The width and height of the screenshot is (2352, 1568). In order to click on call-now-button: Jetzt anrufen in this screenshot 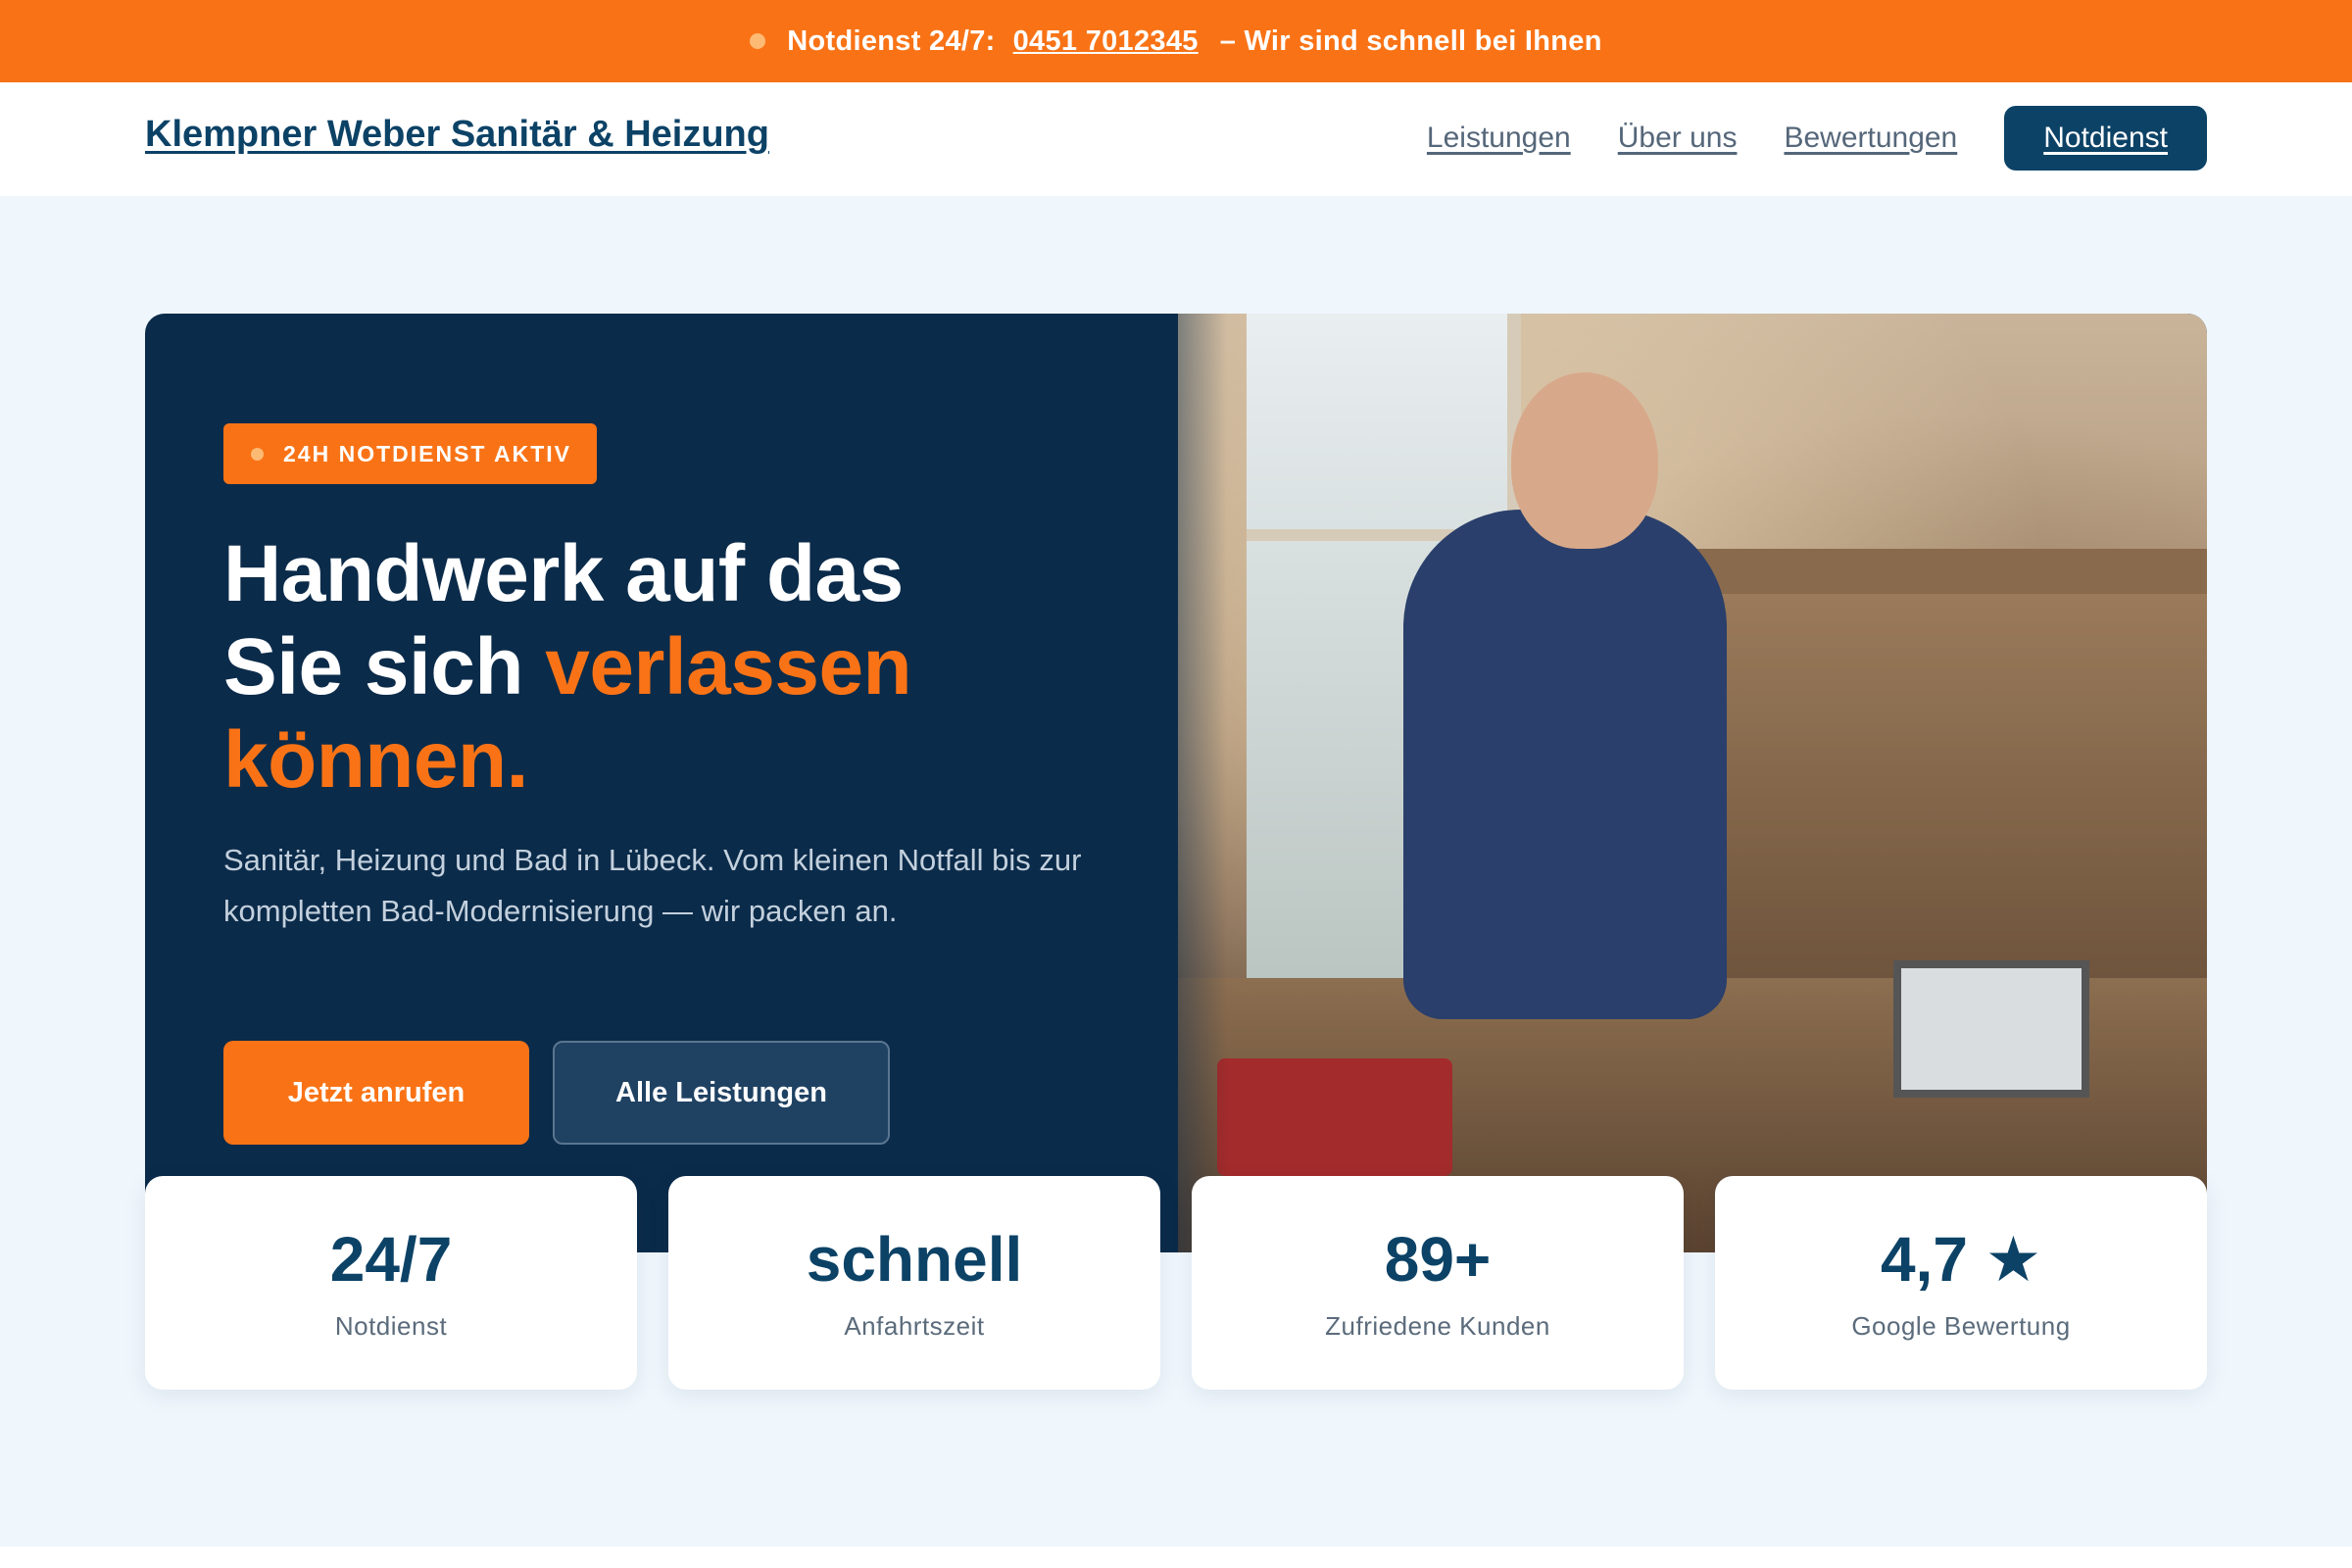, I will do `click(376, 1093)`.